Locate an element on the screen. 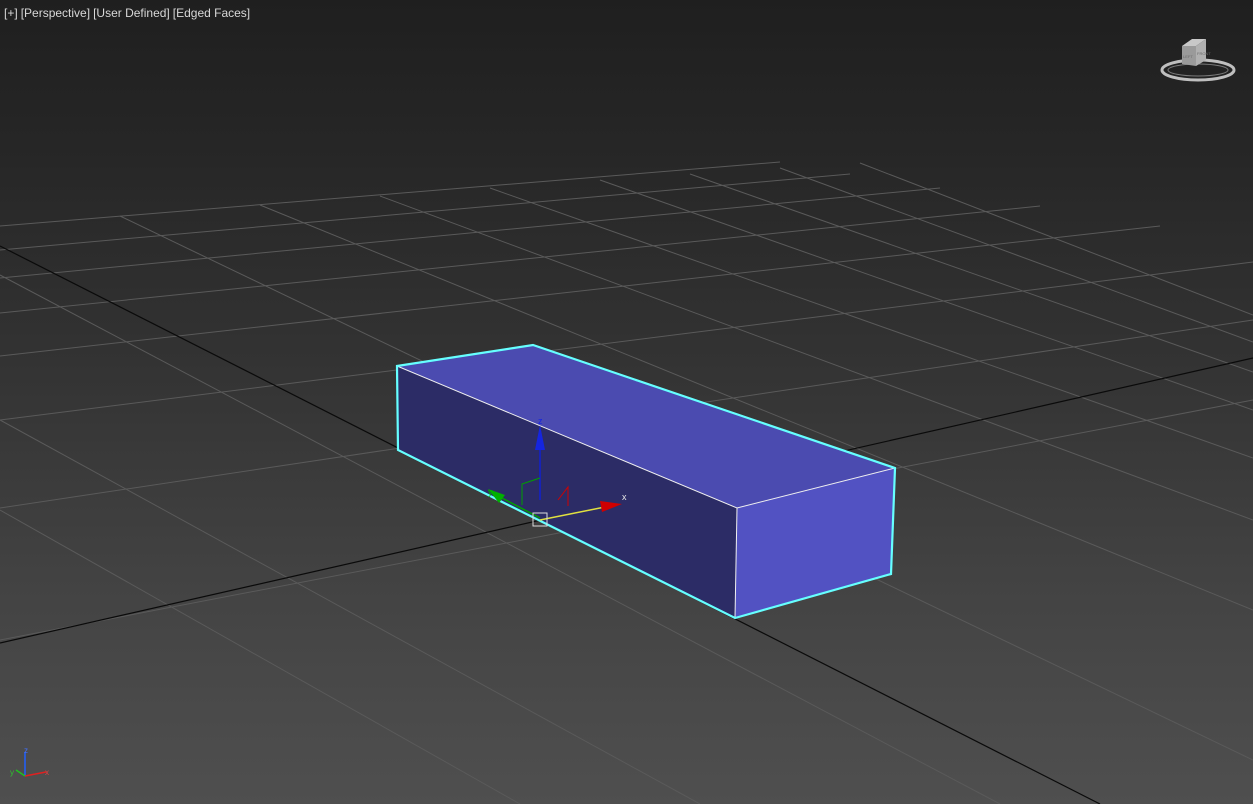 This screenshot has width=1253, height=804. tripod-y-label: y is located at coordinates (12, 772).